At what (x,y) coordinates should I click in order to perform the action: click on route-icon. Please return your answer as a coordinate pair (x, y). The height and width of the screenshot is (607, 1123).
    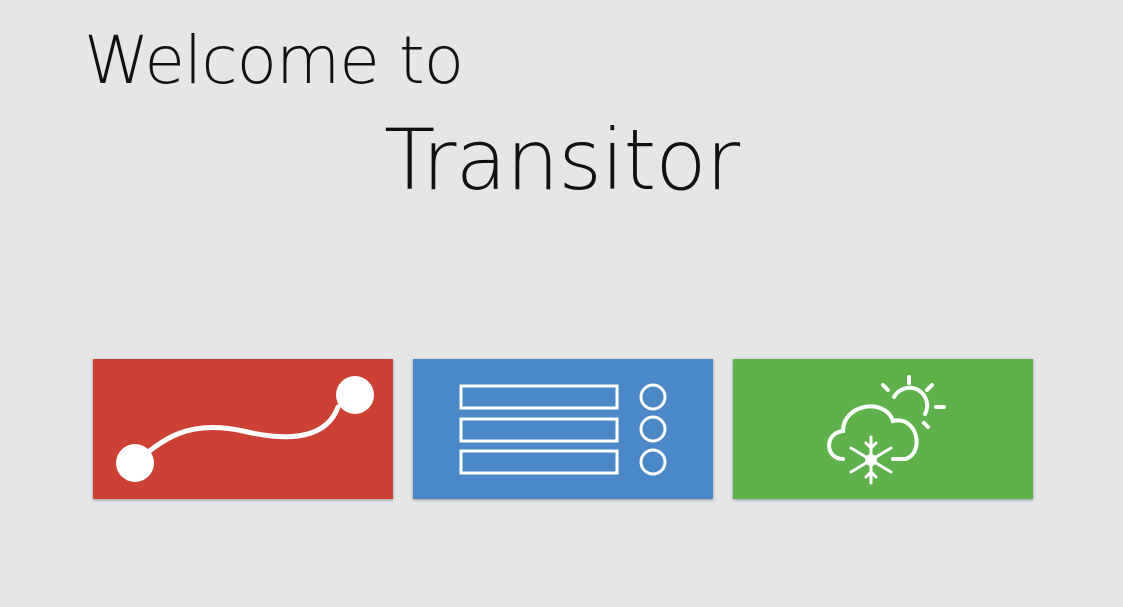
    Looking at the image, I should click on (245, 429).